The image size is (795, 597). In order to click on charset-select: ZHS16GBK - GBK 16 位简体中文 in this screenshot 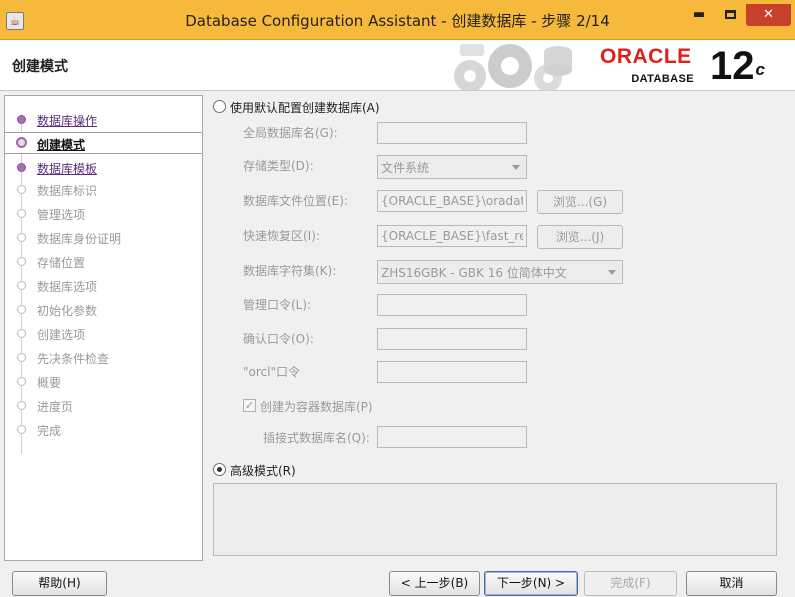, I will do `click(500, 272)`.